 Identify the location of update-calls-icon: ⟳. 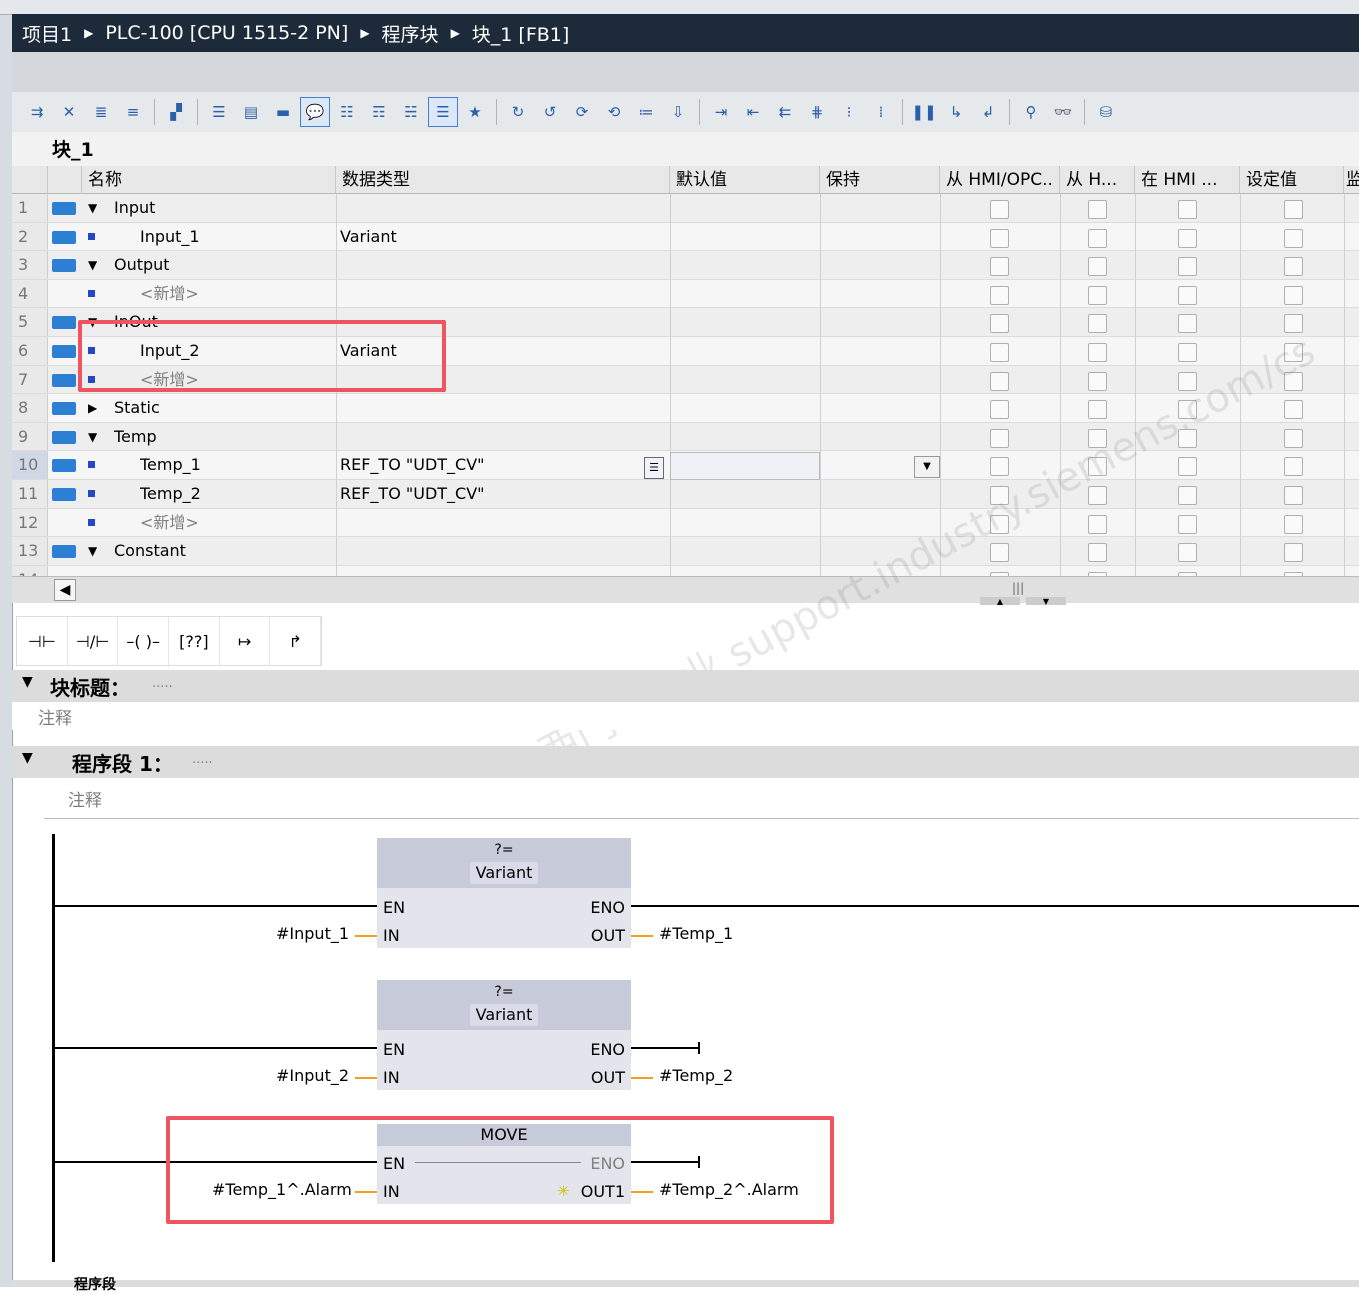
(582, 112).